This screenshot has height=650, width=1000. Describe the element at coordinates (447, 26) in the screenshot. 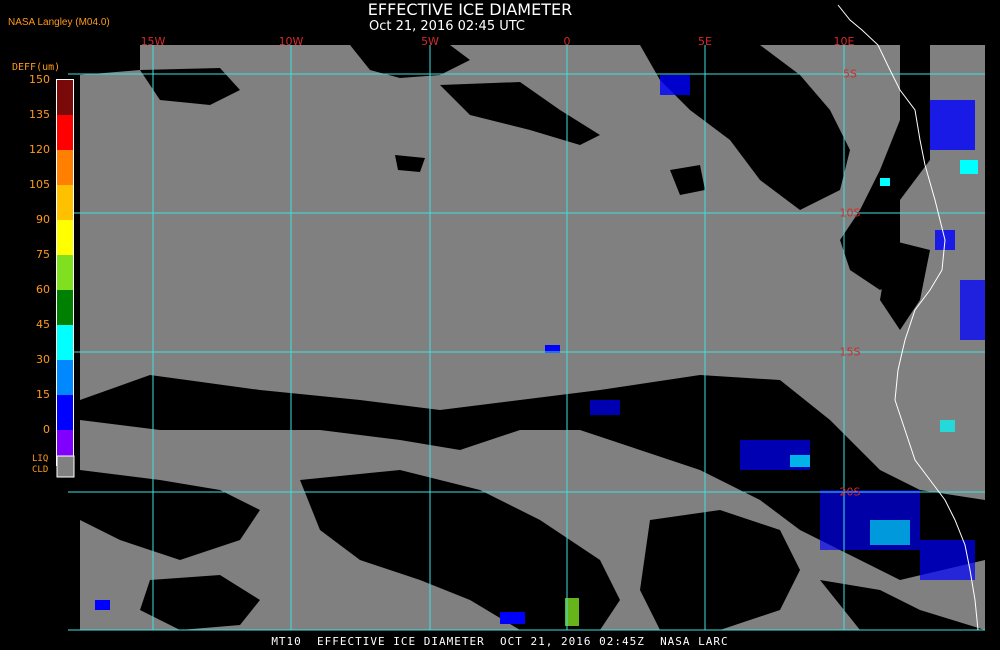

I see `map-timestamp: Oct 21, 2016 02:45 UTC` at that location.